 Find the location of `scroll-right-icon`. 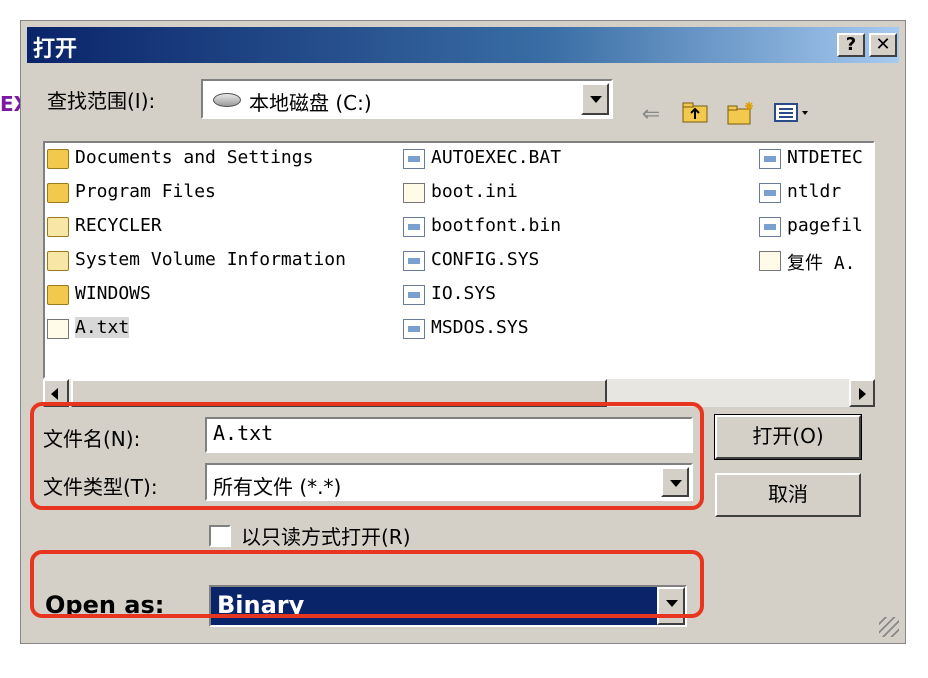

scroll-right-icon is located at coordinates (862, 393).